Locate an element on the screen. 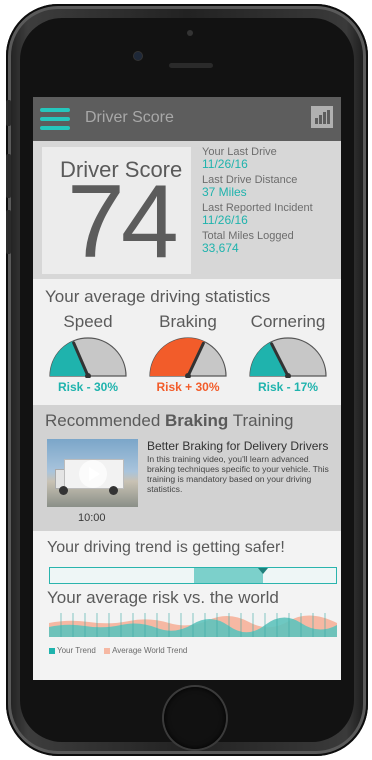 The width and height of the screenshot is (372, 760). hamburger-icon is located at coordinates (55, 119).